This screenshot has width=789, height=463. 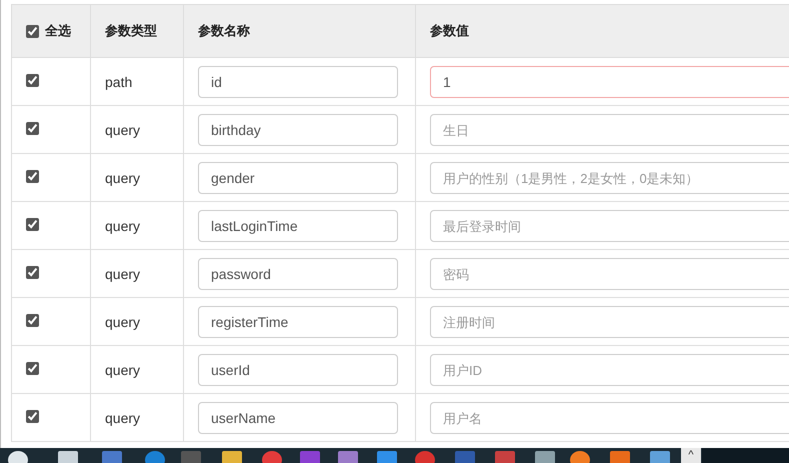 I want to click on param-name-field: birthday, so click(x=298, y=130).